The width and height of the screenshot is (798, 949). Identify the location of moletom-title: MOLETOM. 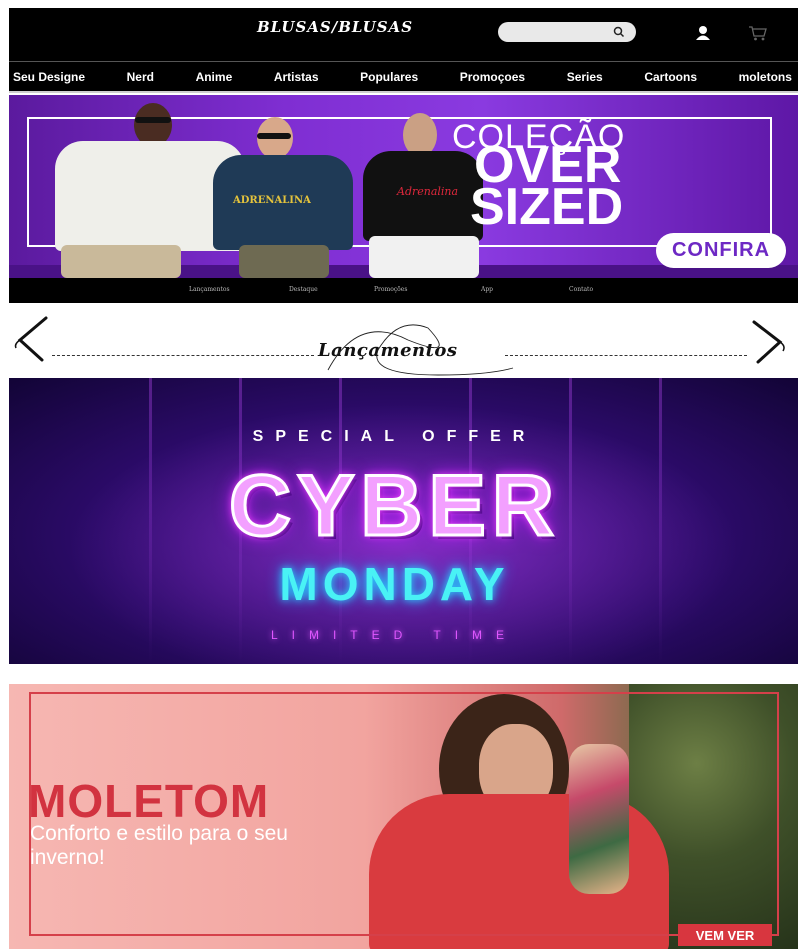
(149, 801).